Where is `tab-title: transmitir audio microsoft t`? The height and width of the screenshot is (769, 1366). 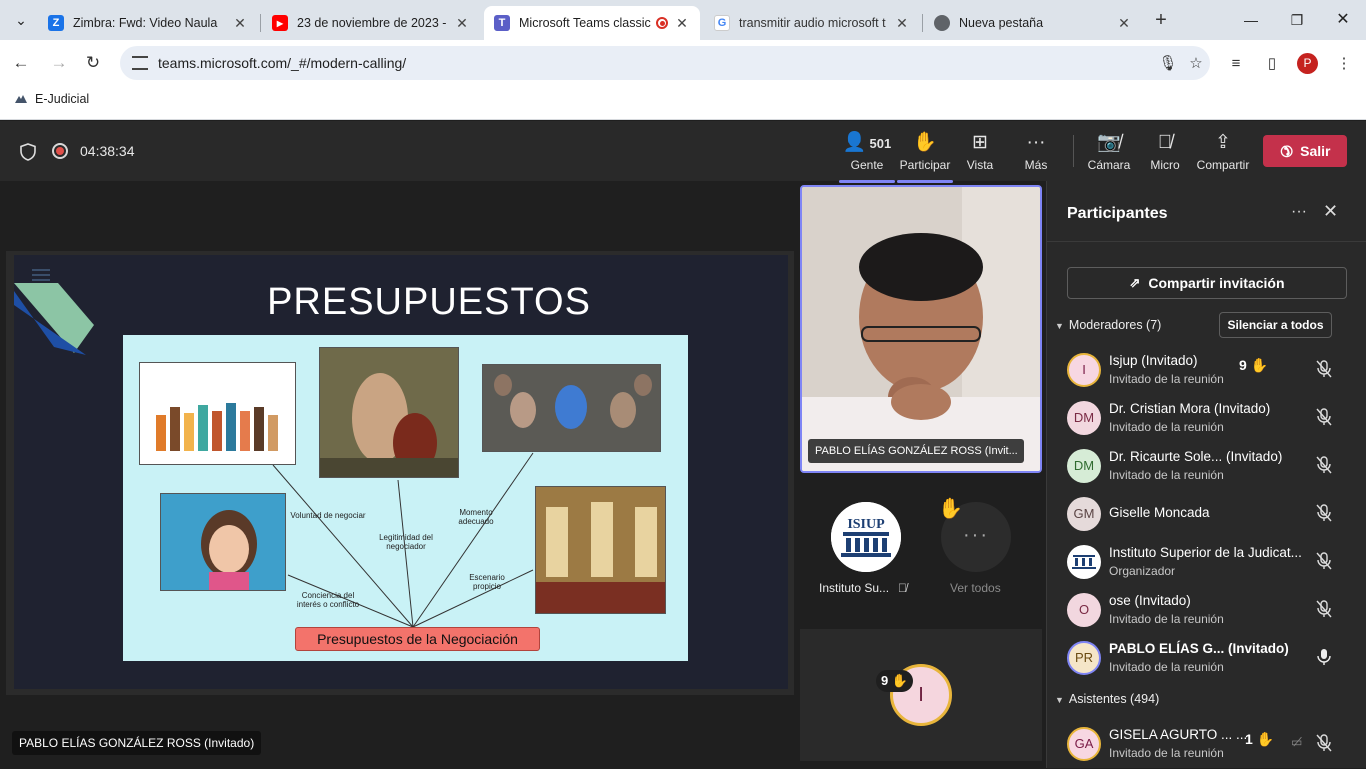 tab-title: transmitir audio microsoft t is located at coordinates (812, 23).